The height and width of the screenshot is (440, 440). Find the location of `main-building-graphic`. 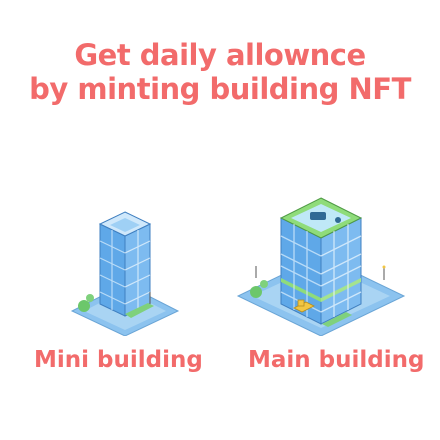

main-building-graphic is located at coordinates (321, 266).